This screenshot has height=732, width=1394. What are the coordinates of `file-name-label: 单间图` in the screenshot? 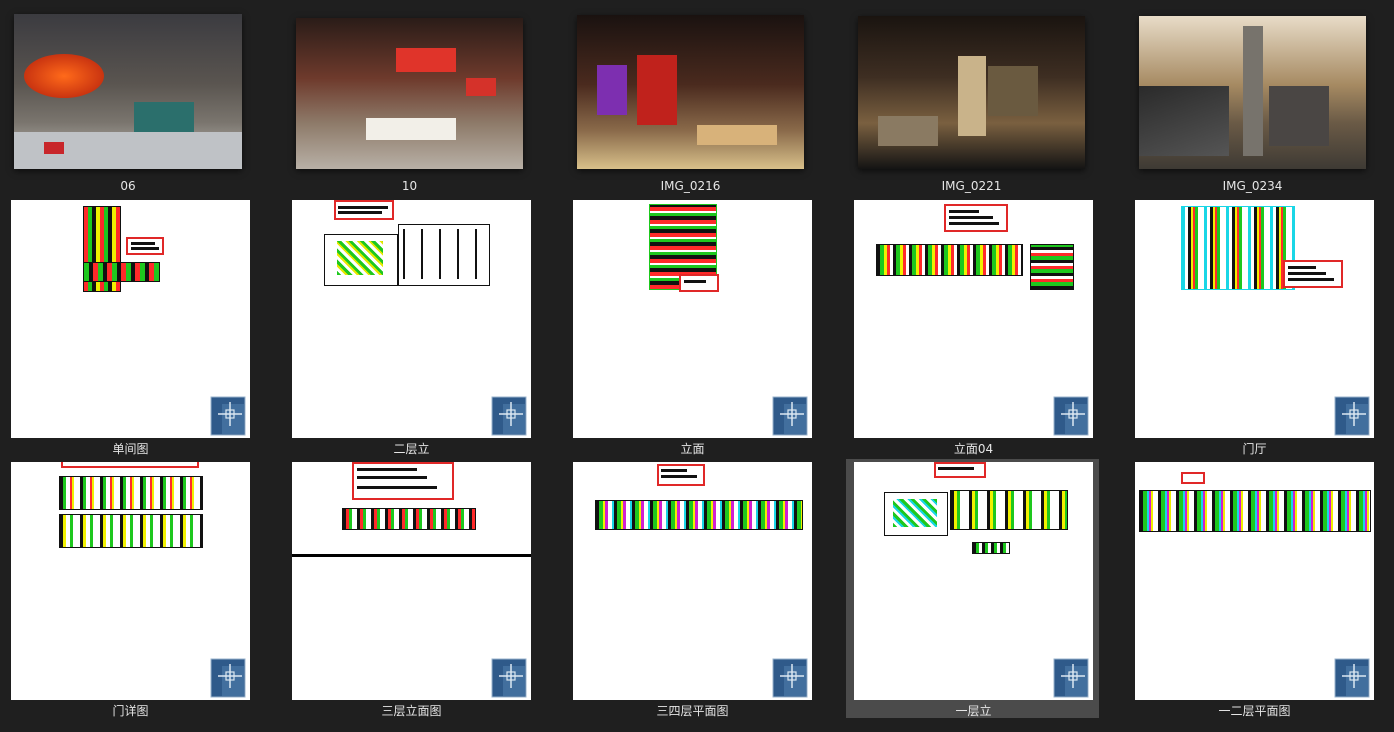 It's located at (130, 449).